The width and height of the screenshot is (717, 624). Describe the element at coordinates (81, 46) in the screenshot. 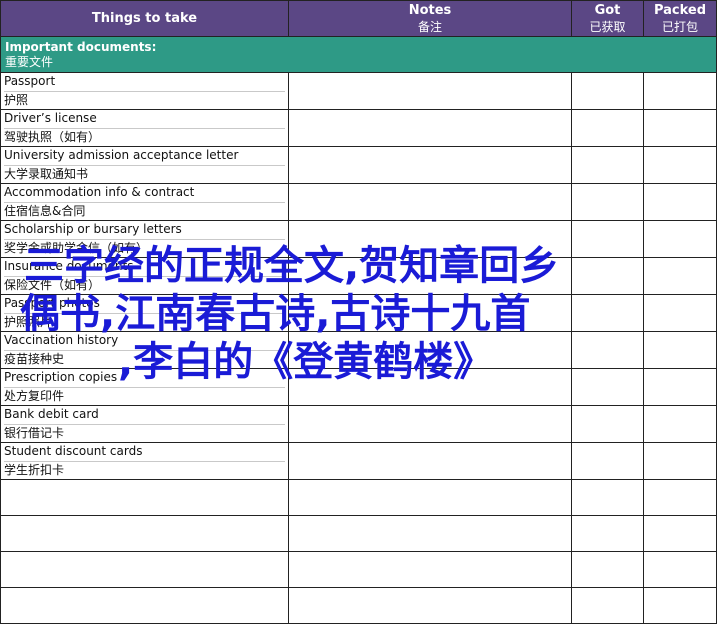

I see `section-title-en: Important documents:` at that location.